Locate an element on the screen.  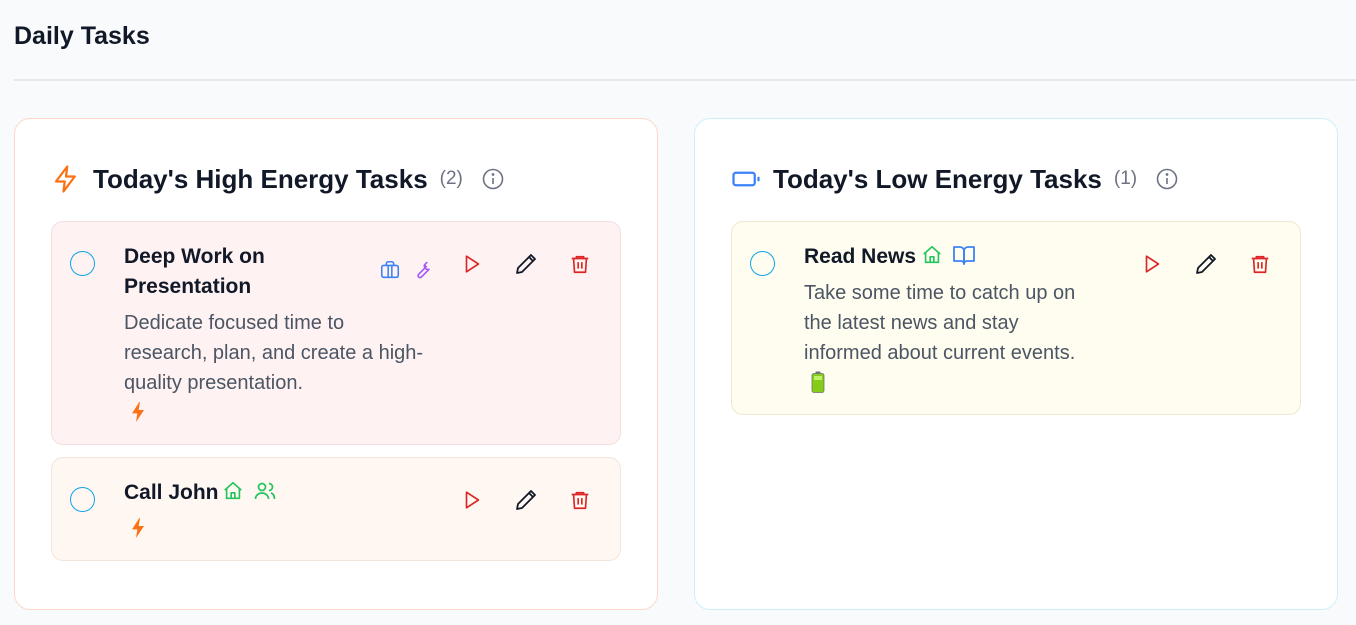
users-icon is located at coordinates (265, 491).